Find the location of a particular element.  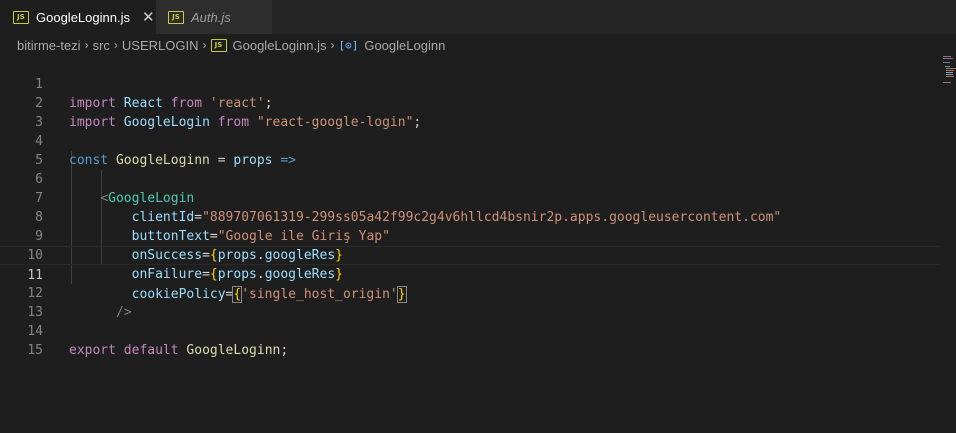

tab-auth: JS Auth.js is located at coordinates (214, 17).